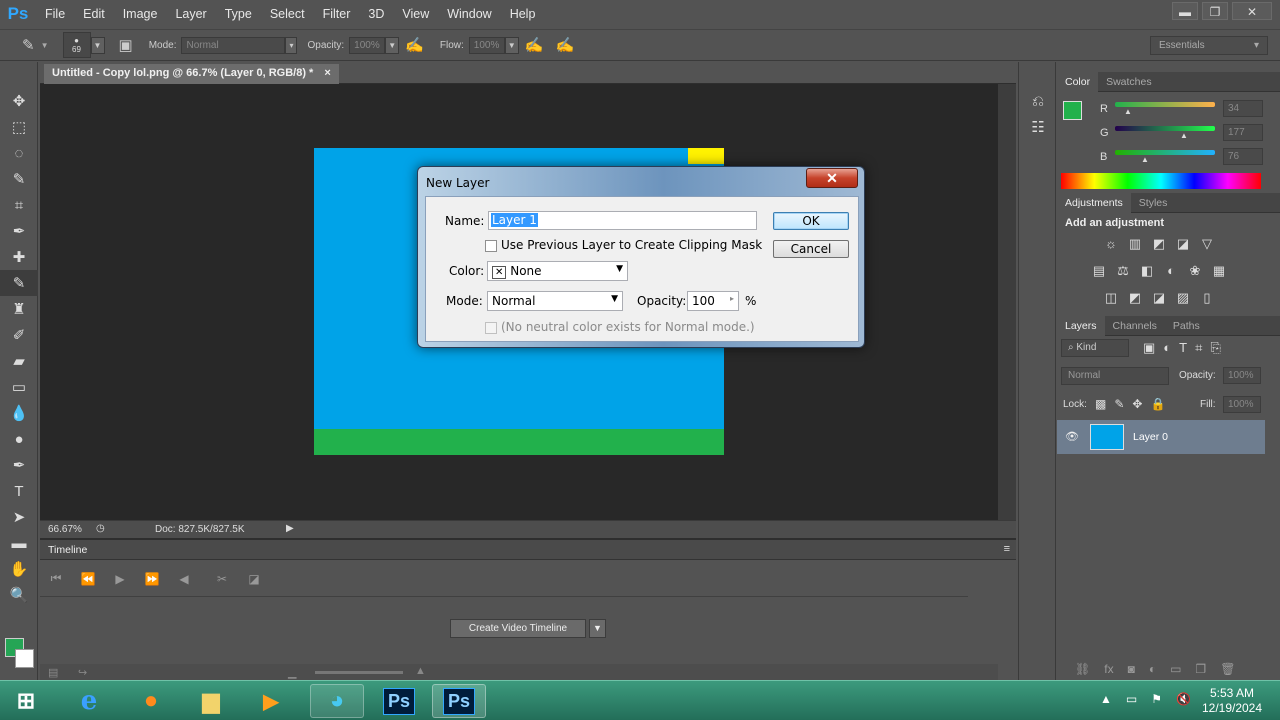 Image resolution: width=1280 pixels, height=720 pixels. What do you see at coordinates (1157, 404) in the screenshot?
I see `lock-all-icon: 🔒` at bounding box center [1157, 404].